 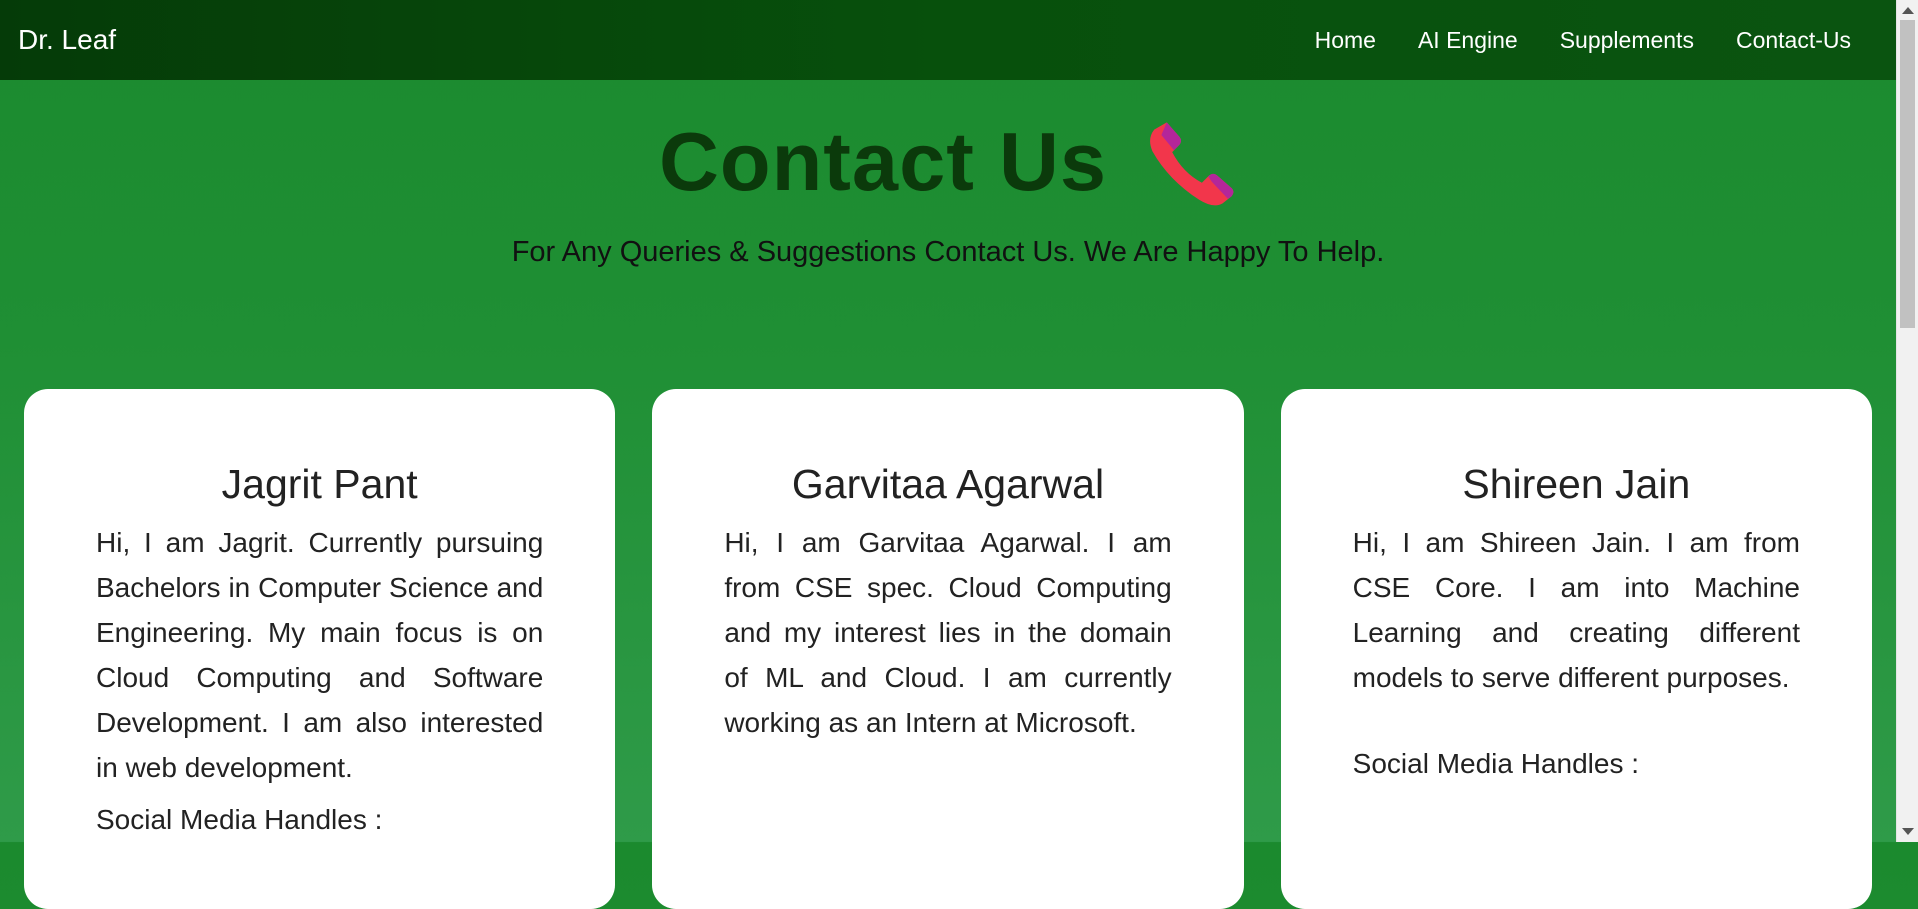 I want to click on scroll-down-arrow-icon, so click(x=1908, y=831).